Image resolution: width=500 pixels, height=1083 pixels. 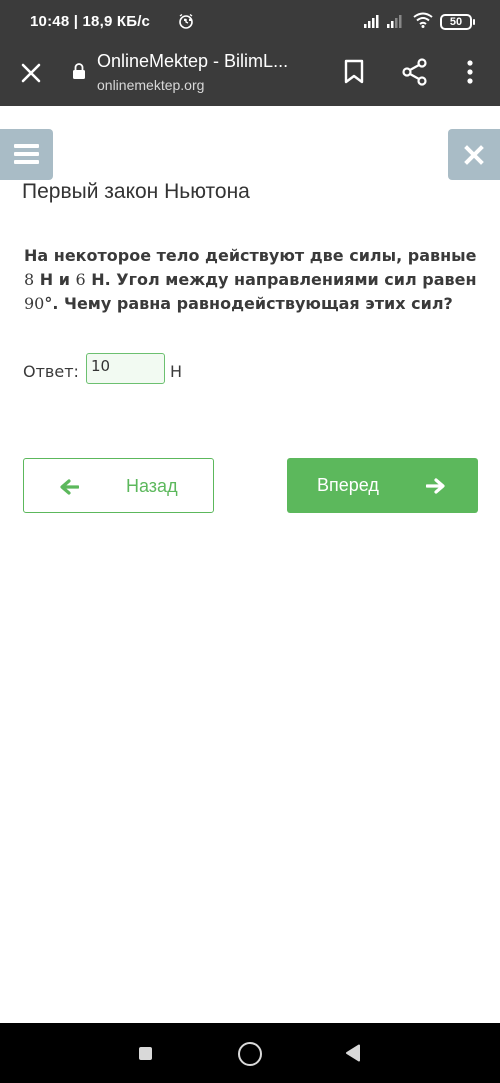 I want to click on hamburger-icon, so click(x=26, y=154).